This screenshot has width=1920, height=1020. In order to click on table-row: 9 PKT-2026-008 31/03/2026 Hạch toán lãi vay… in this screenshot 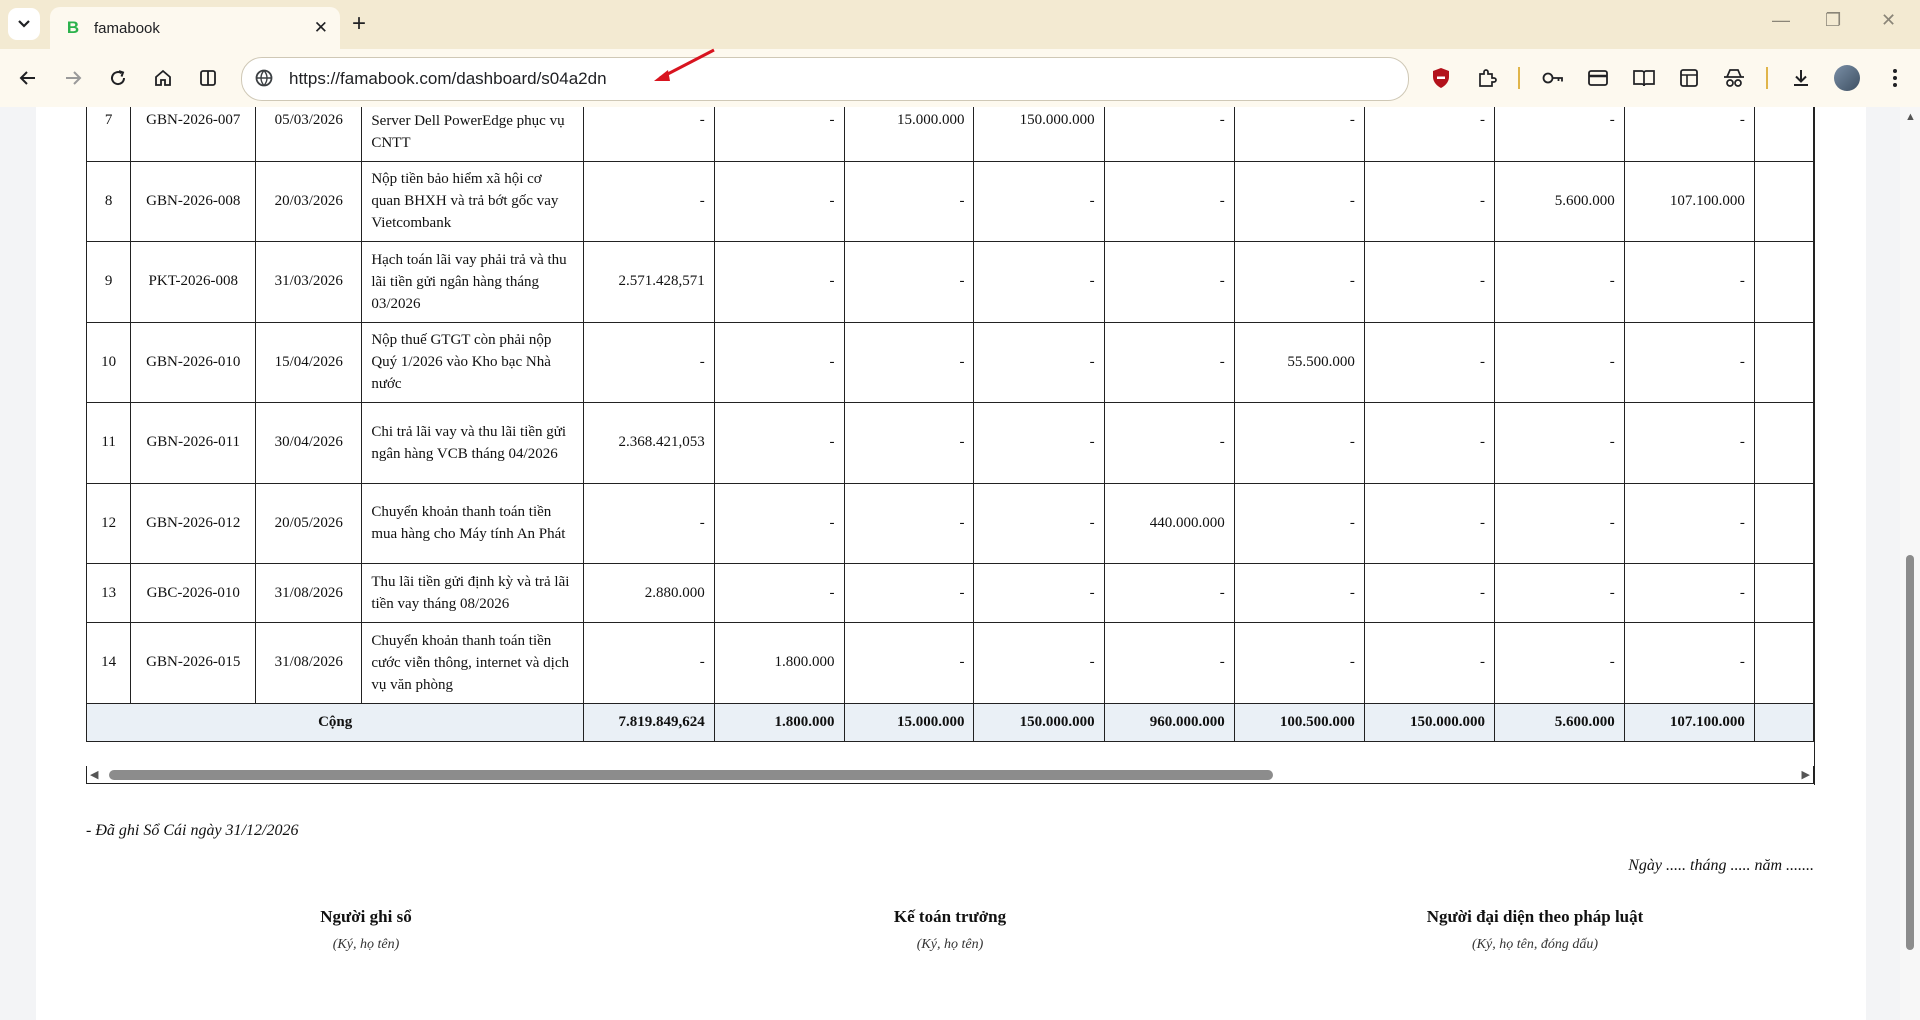, I will do `click(950, 282)`.